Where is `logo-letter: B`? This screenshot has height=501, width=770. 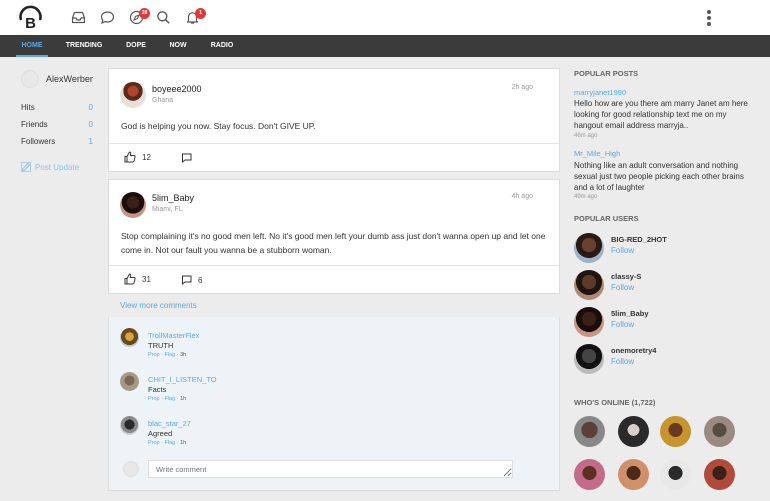 logo-letter: B is located at coordinates (30, 23).